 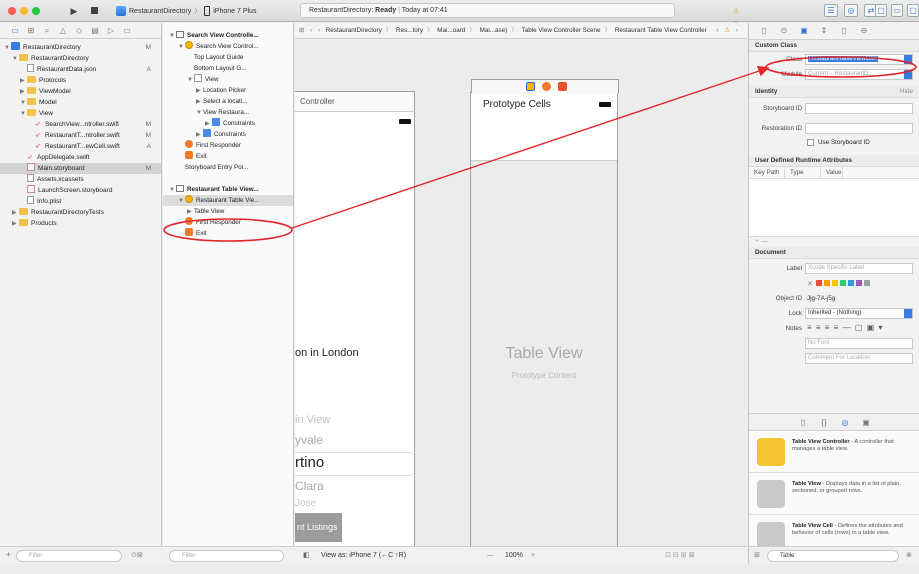 I want to click on view-listings-button: nt Listings, so click(x=318, y=527).